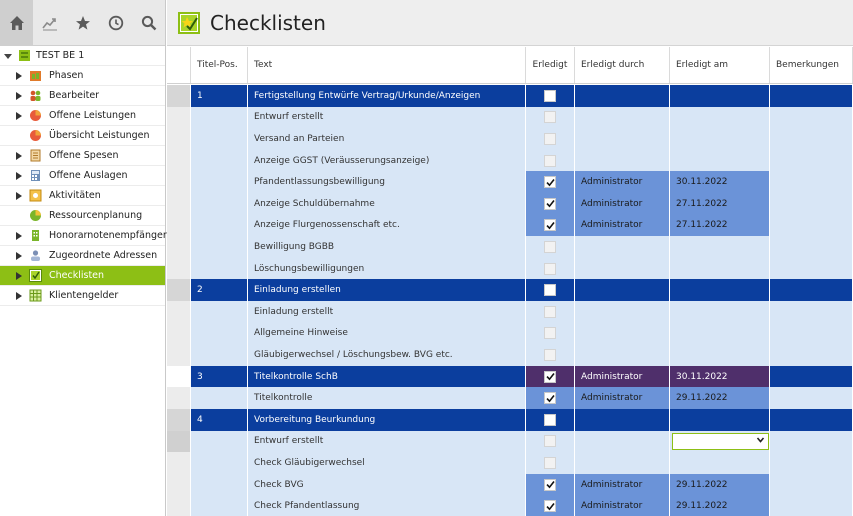 Image resolution: width=853 pixels, height=516 pixels. I want to click on title-pos-cell: 2, so click(219, 290).